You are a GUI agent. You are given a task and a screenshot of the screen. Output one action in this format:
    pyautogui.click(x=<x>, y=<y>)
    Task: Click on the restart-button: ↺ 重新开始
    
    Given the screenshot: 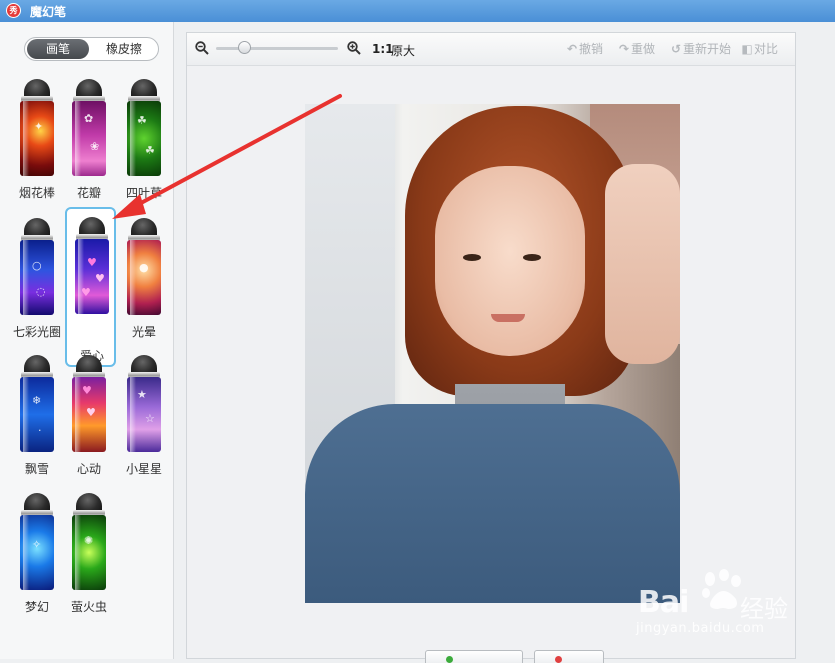 What is the action you would take?
    pyautogui.click(x=700, y=49)
    